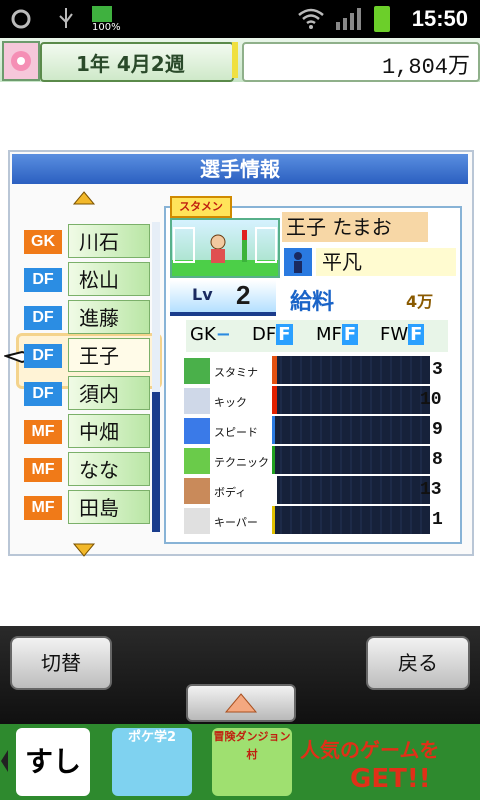 The height and width of the screenshot is (800, 480). I want to click on salary-label: 給料, so click(312, 302).